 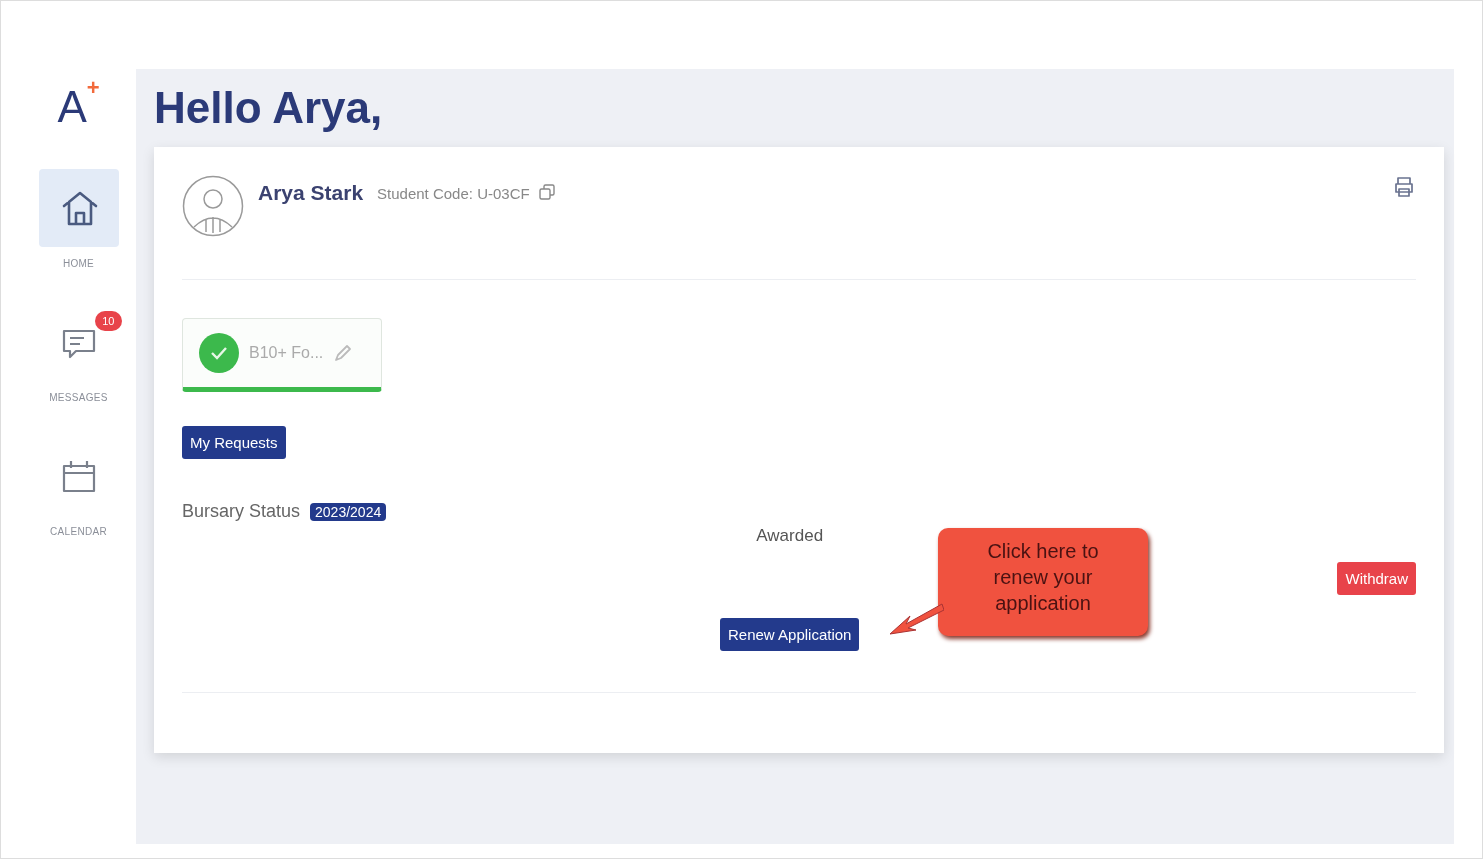 What do you see at coordinates (108, 321) in the screenshot?
I see `unread-badge: 10` at bounding box center [108, 321].